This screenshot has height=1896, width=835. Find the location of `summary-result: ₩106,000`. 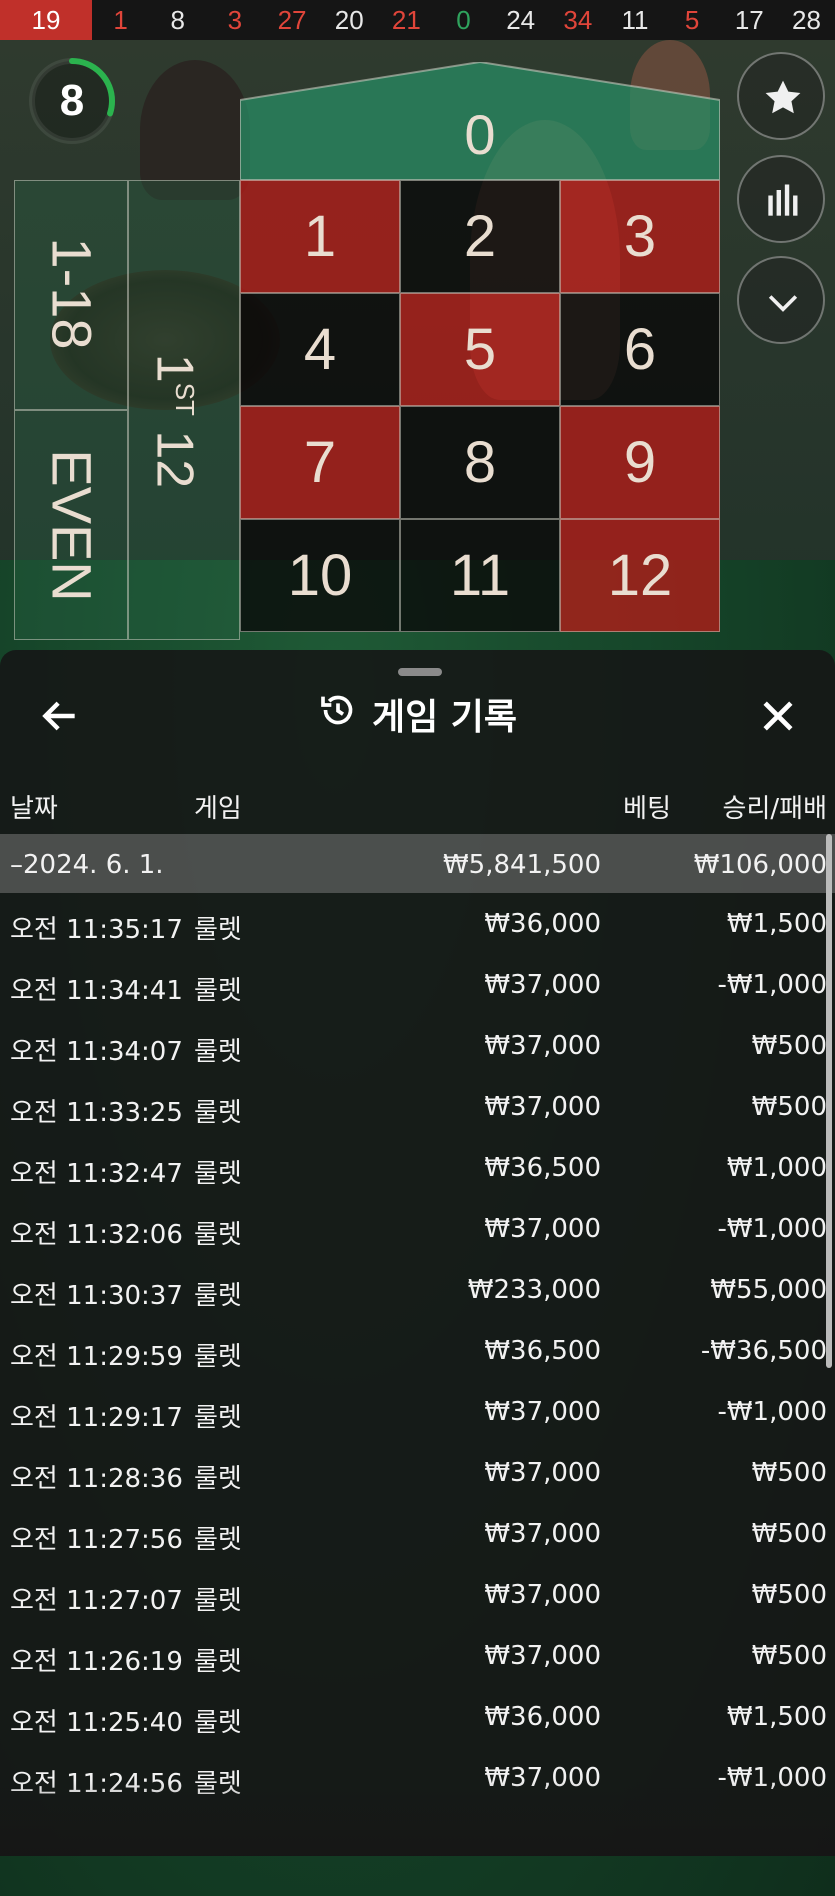

summary-result: ₩106,000 is located at coordinates (760, 865).